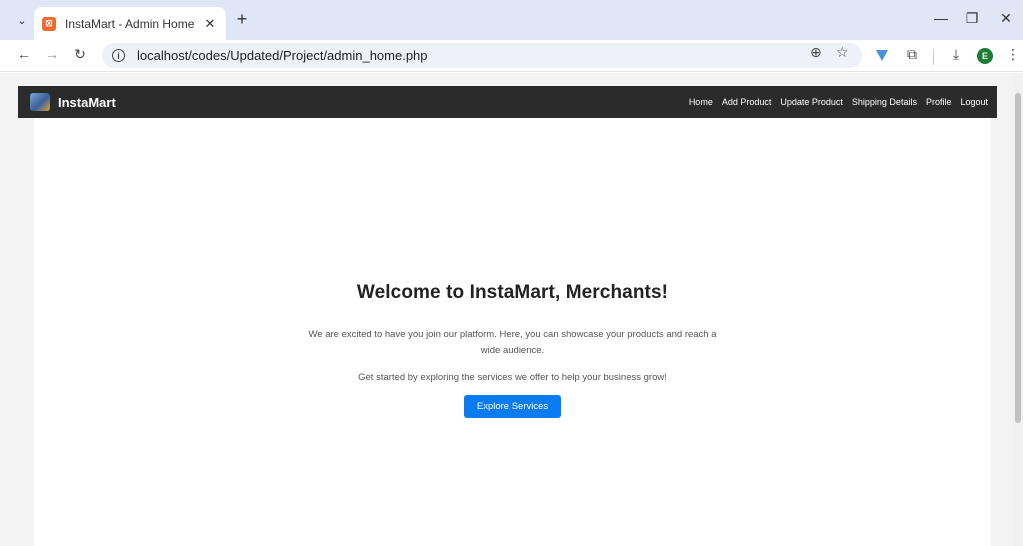 This screenshot has width=1023, height=546. I want to click on welcome-heading: Welcome to InstaMart, Merchants!, so click(512, 292).